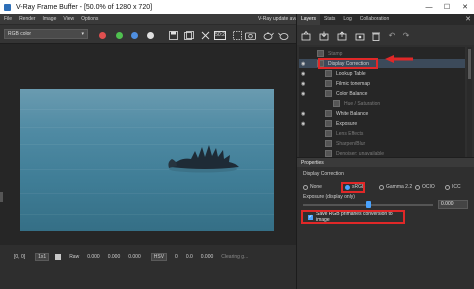 The width and height of the screenshot is (474, 289). Describe the element at coordinates (119, 35) in the screenshot. I see `green-channel-button` at that location.